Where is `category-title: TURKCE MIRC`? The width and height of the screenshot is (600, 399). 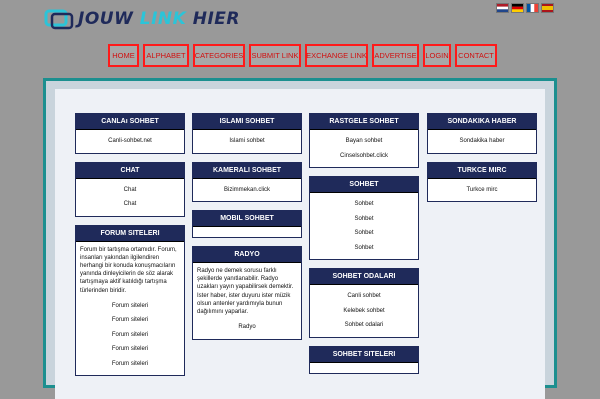
category-title: TURKCE MIRC is located at coordinates (482, 170).